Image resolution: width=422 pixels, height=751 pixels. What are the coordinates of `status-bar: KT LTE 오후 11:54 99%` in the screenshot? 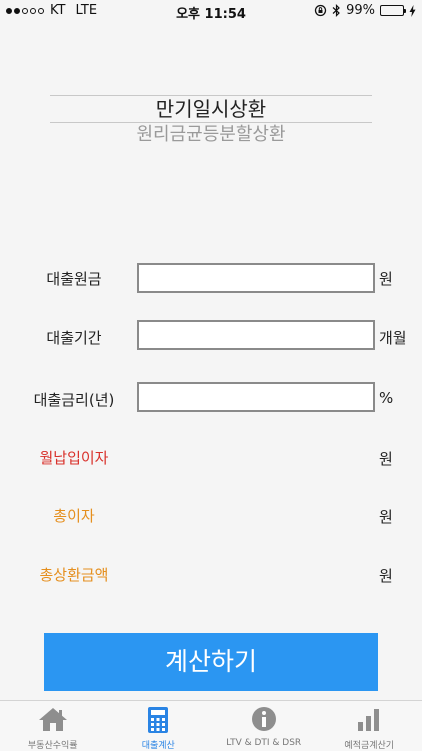 It's located at (211, 11).